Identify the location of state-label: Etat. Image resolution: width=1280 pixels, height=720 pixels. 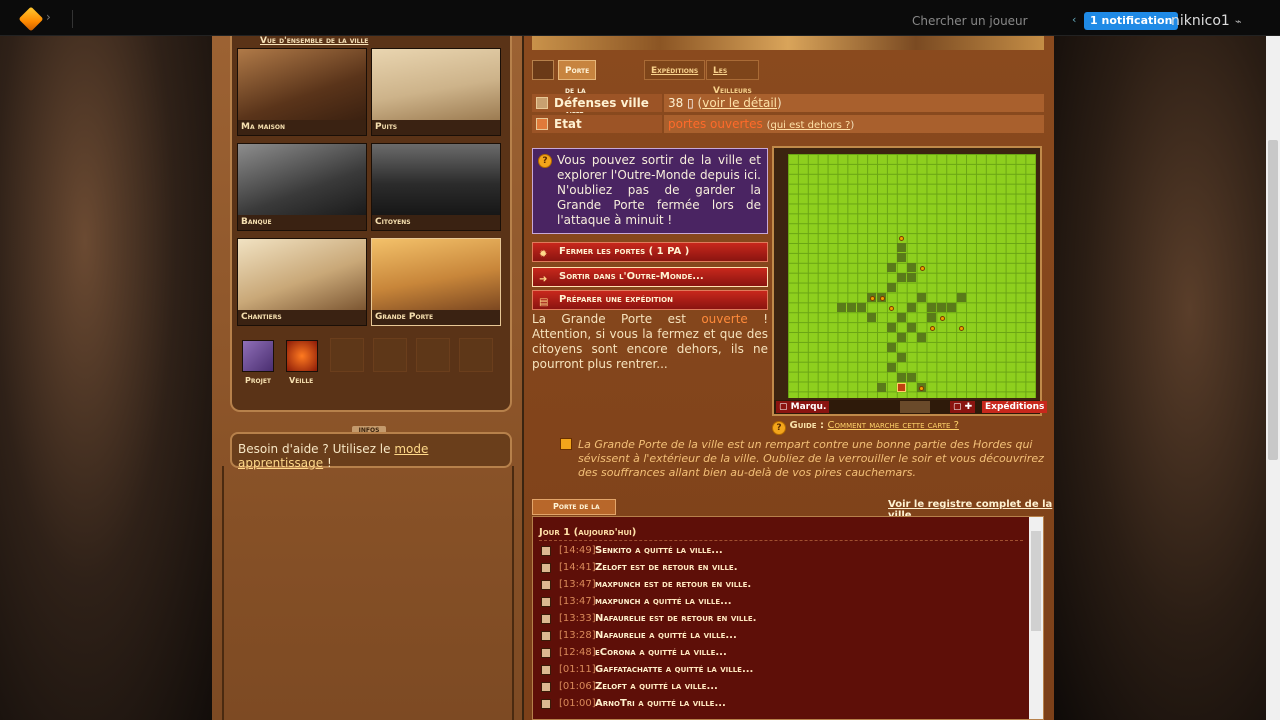
(597, 124).